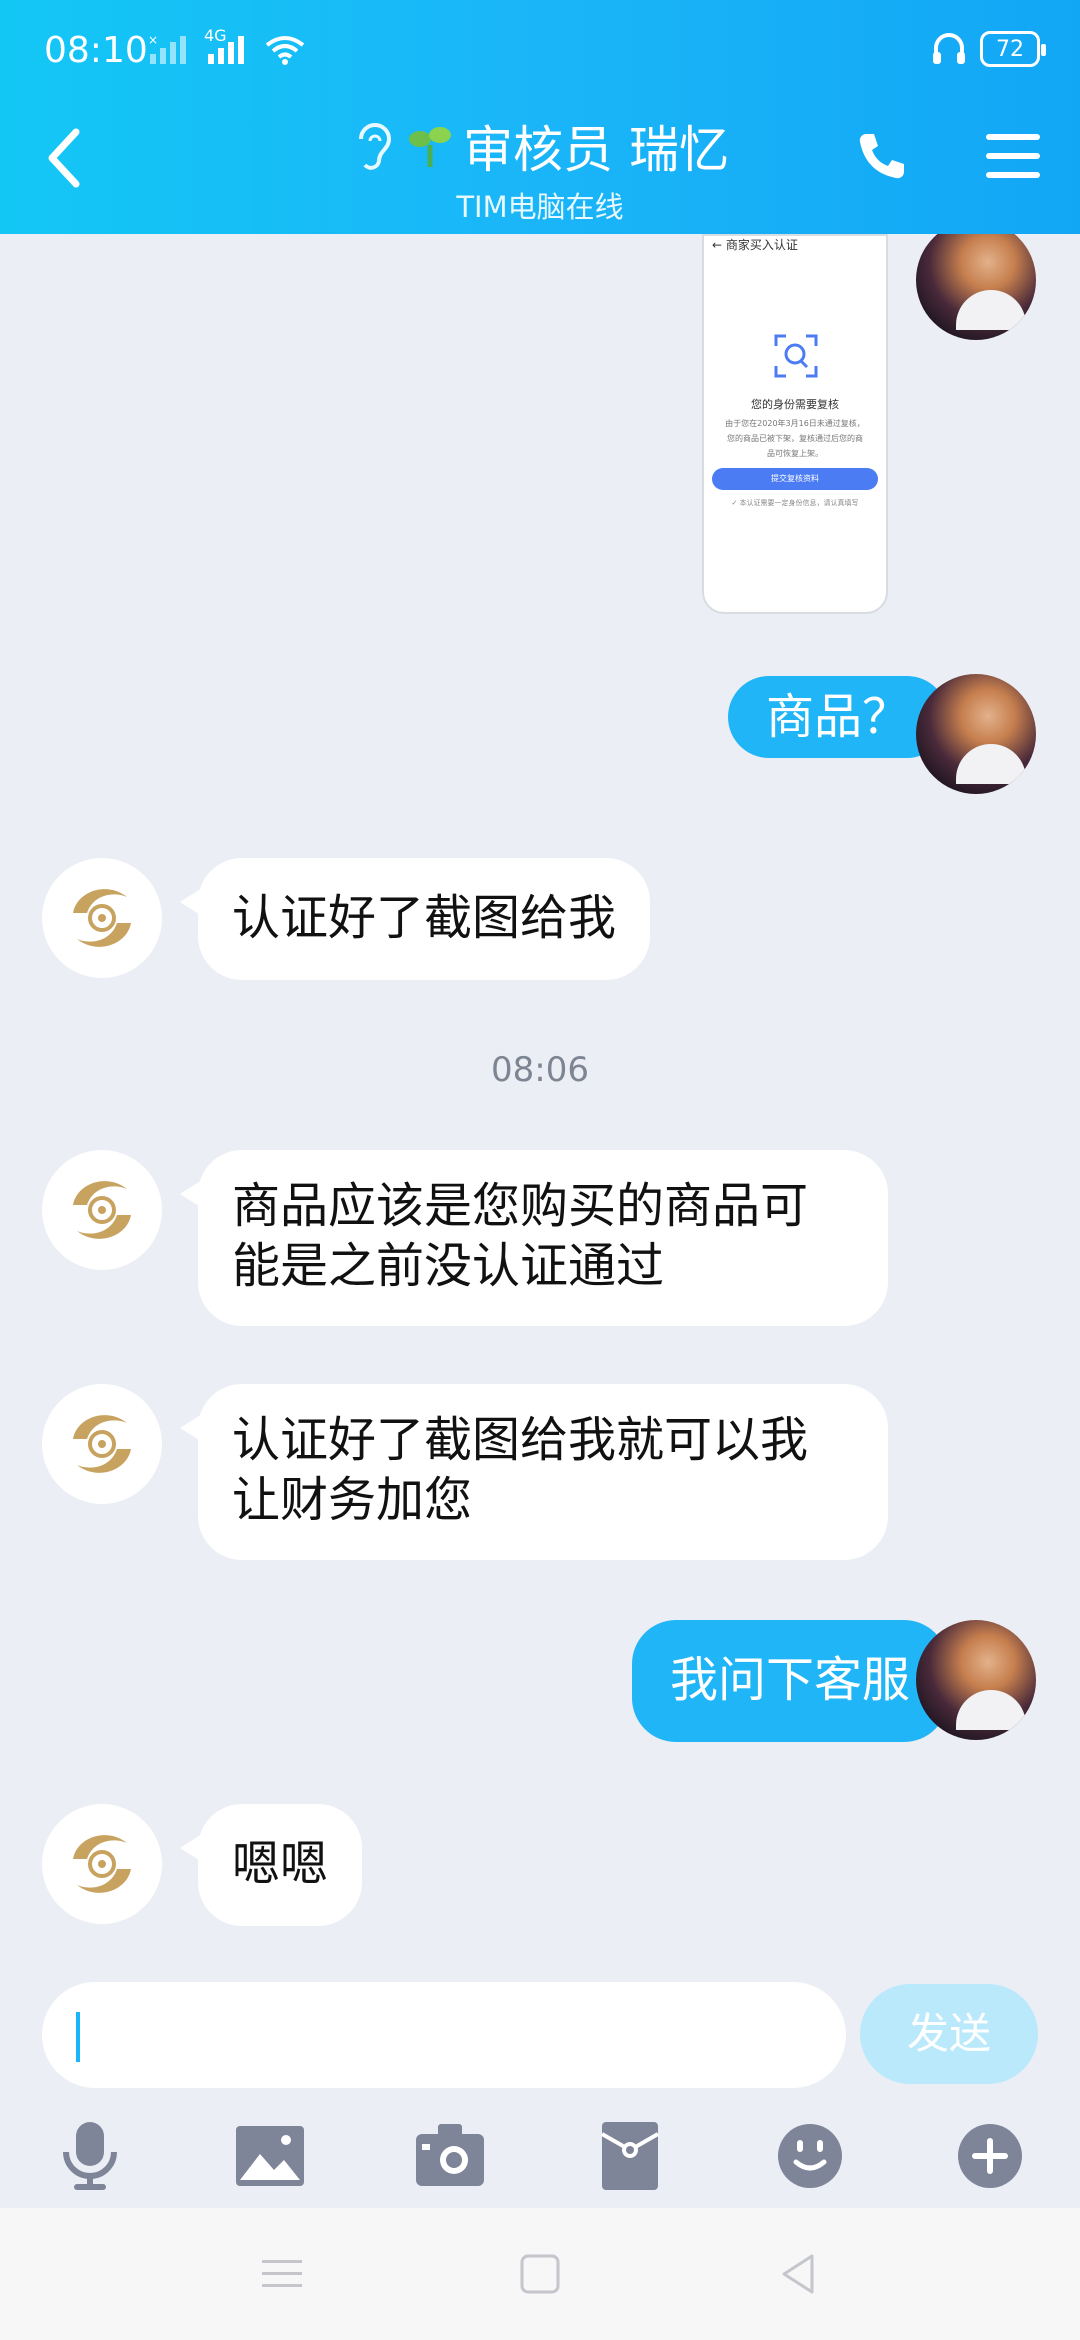 Image resolution: width=1080 pixels, height=2340 pixels. I want to click on screenshot-title: 您的身份需要复核, so click(795, 404).